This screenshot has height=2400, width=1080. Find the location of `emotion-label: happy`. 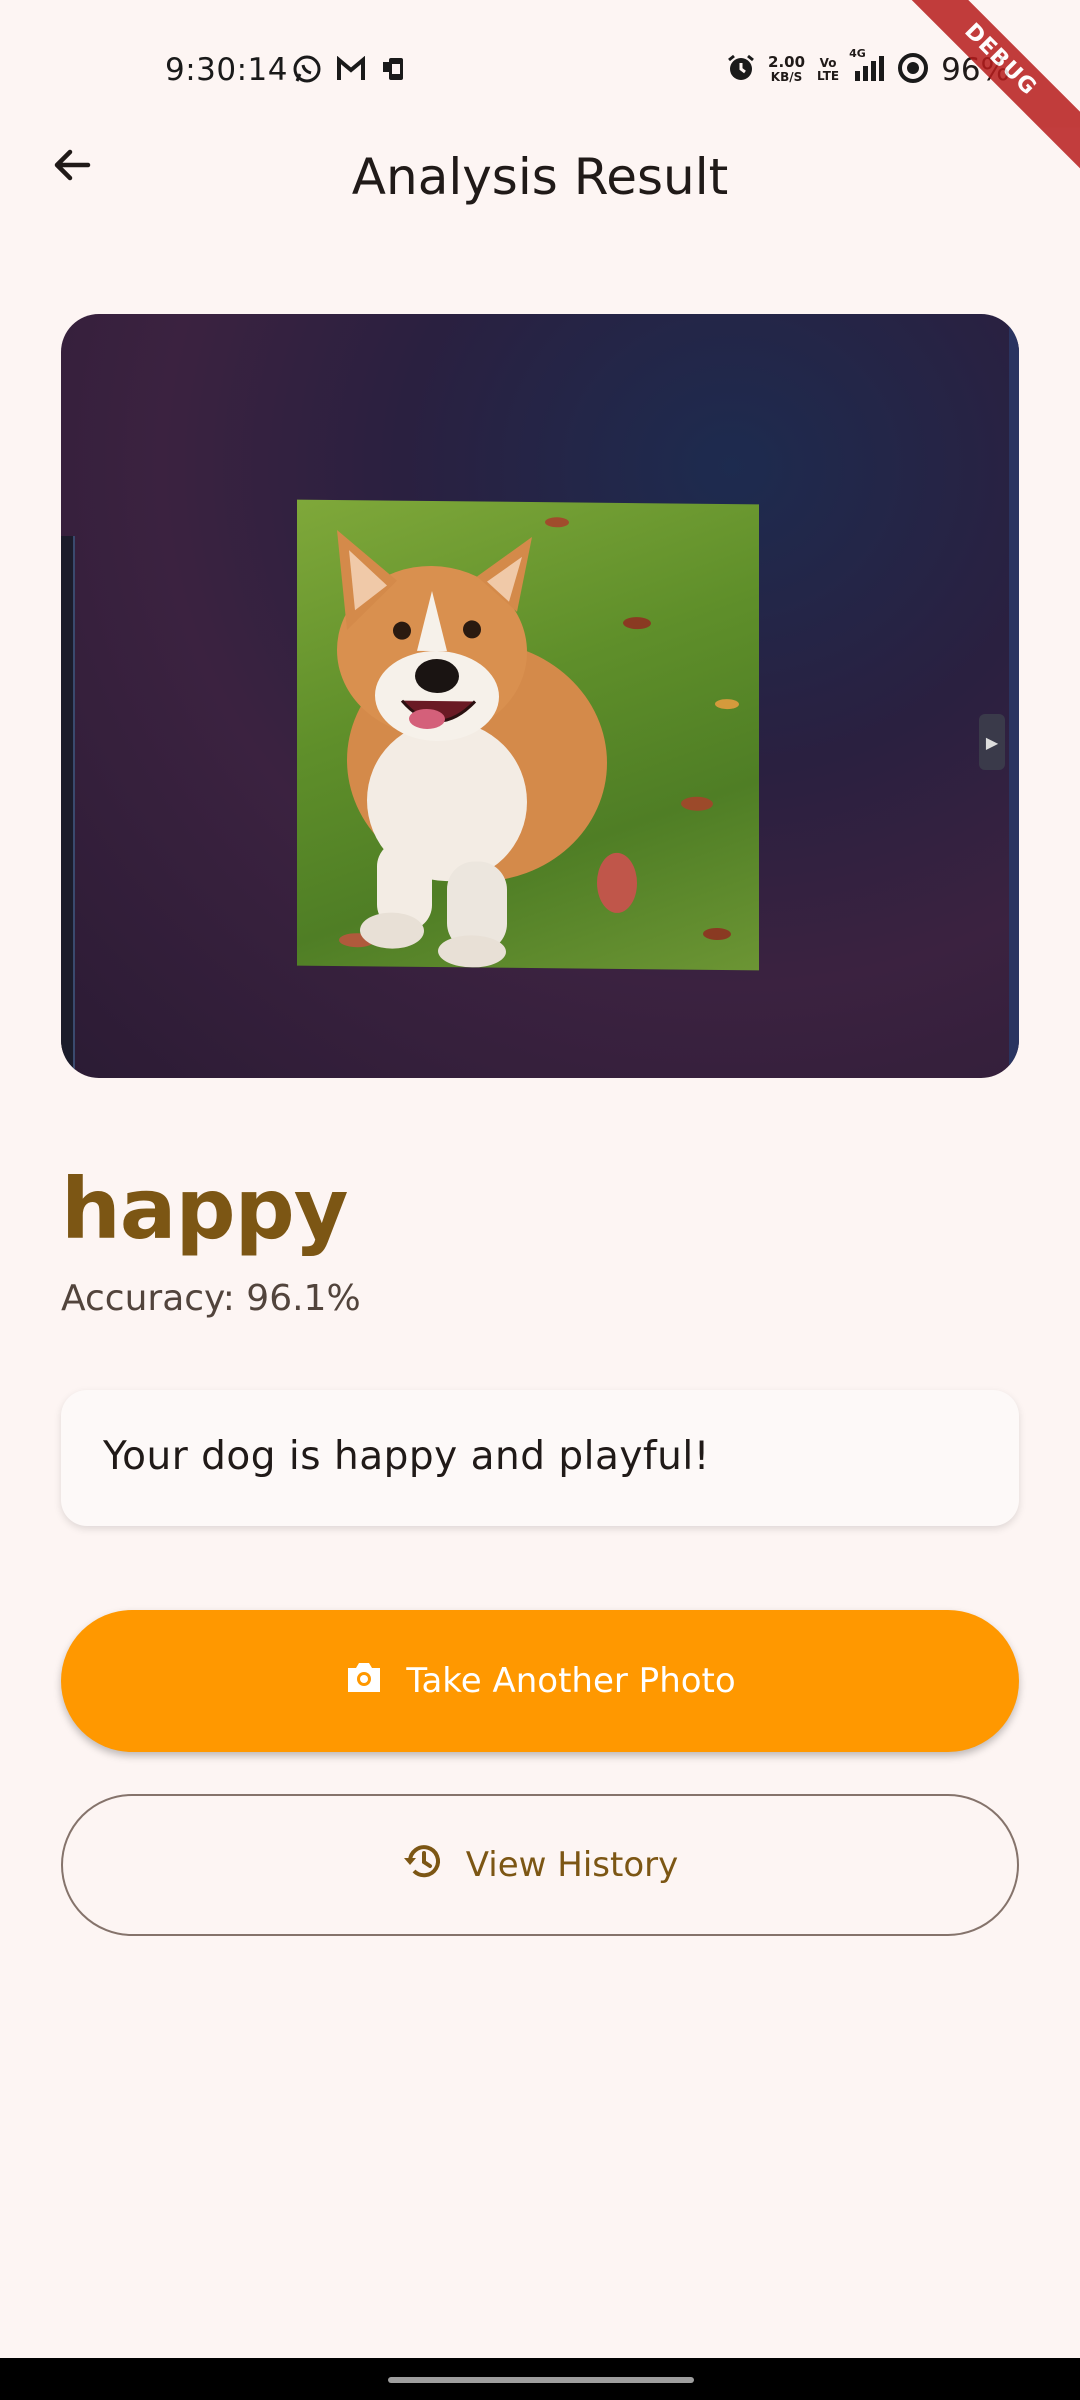

emotion-label: happy is located at coordinates (204, 1209).